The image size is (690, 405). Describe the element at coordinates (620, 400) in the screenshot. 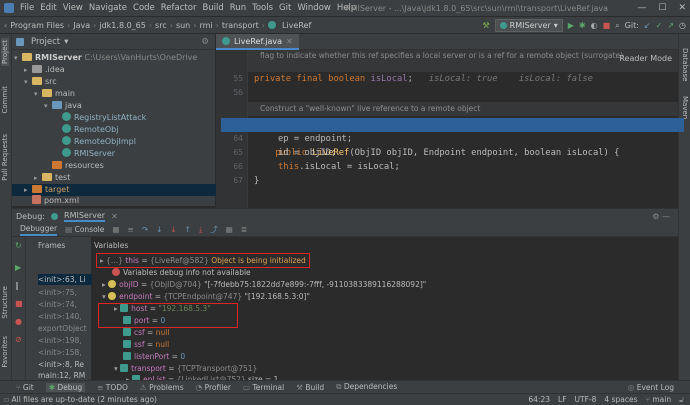

I see `indent-setting: 4 spaces` at that location.